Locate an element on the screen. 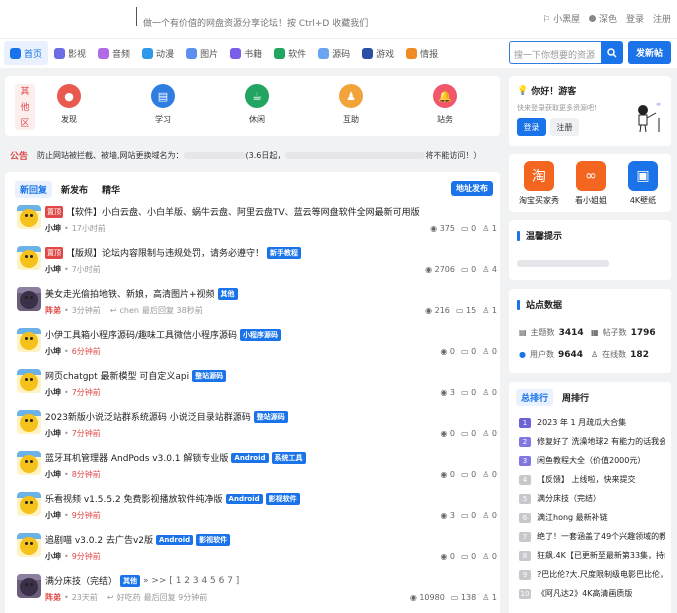 The width and height of the screenshot is (677, 613). rank-item: 9 ?巴比伦?大.尺度限制级电影巴比伦，布 is located at coordinates (592, 574).